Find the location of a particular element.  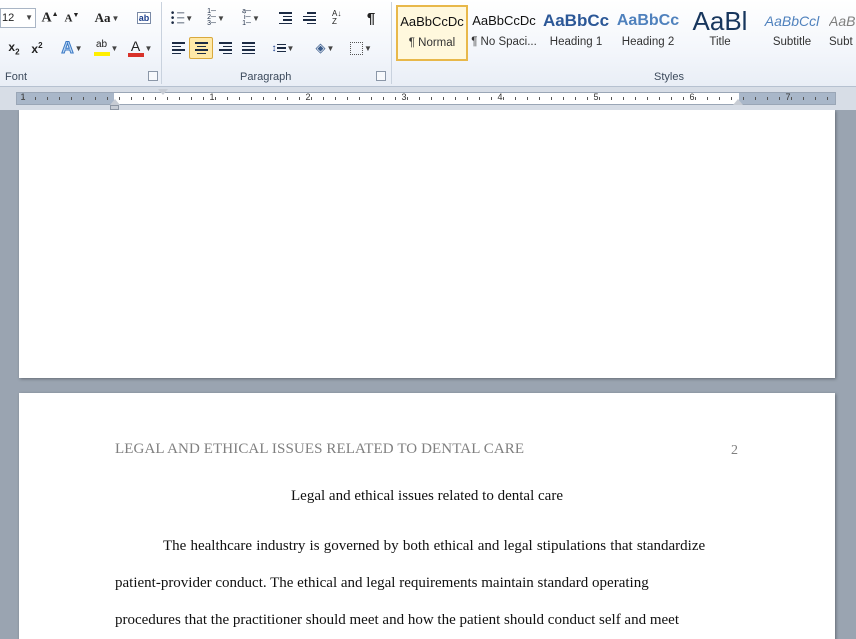

style-heading-1: AaBbCc Heading 1 is located at coordinates (576, 33).